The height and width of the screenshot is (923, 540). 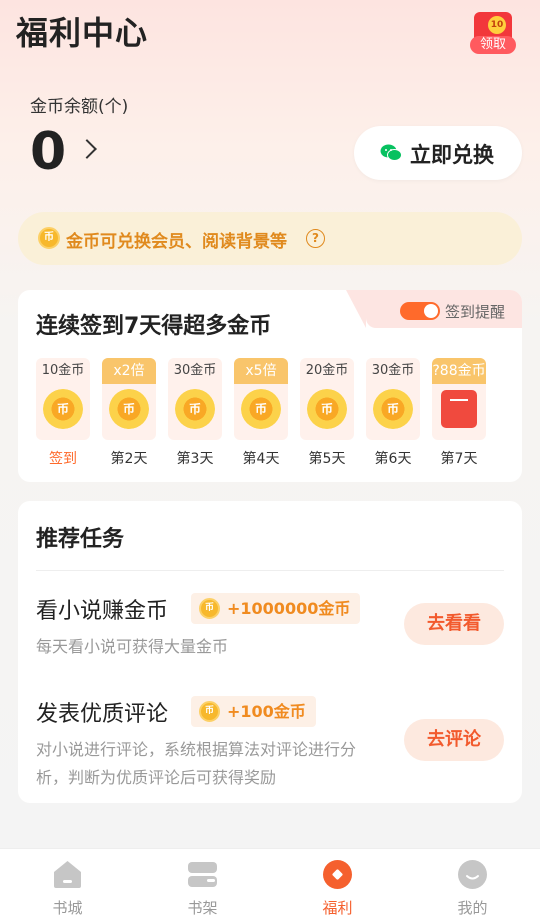 I want to click on nav-label: 书城, so click(x=67, y=908).